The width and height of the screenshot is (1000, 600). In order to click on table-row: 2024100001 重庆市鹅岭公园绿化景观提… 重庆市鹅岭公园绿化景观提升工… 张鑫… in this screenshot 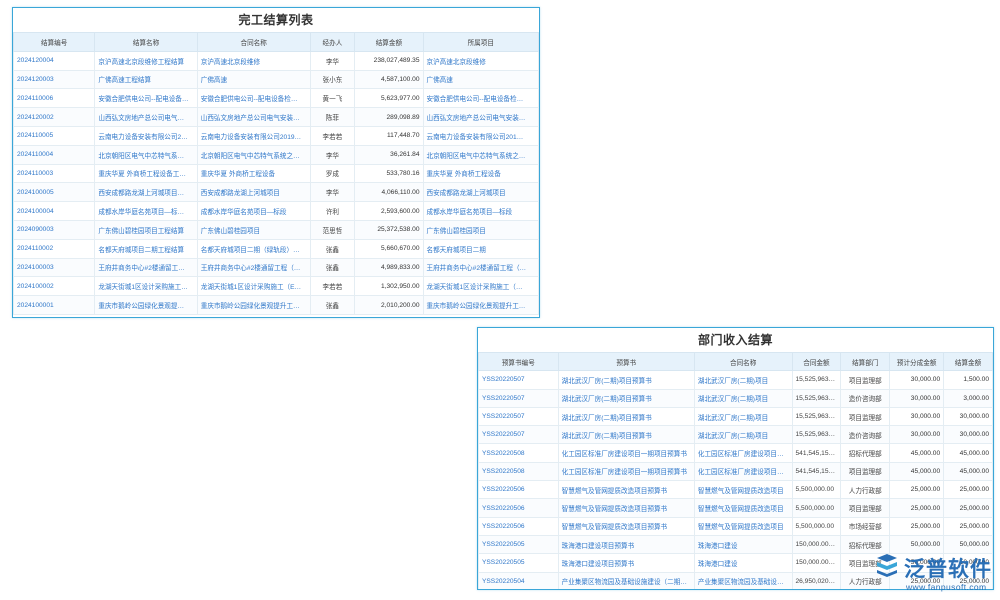, I will do `click(276, 305)`.